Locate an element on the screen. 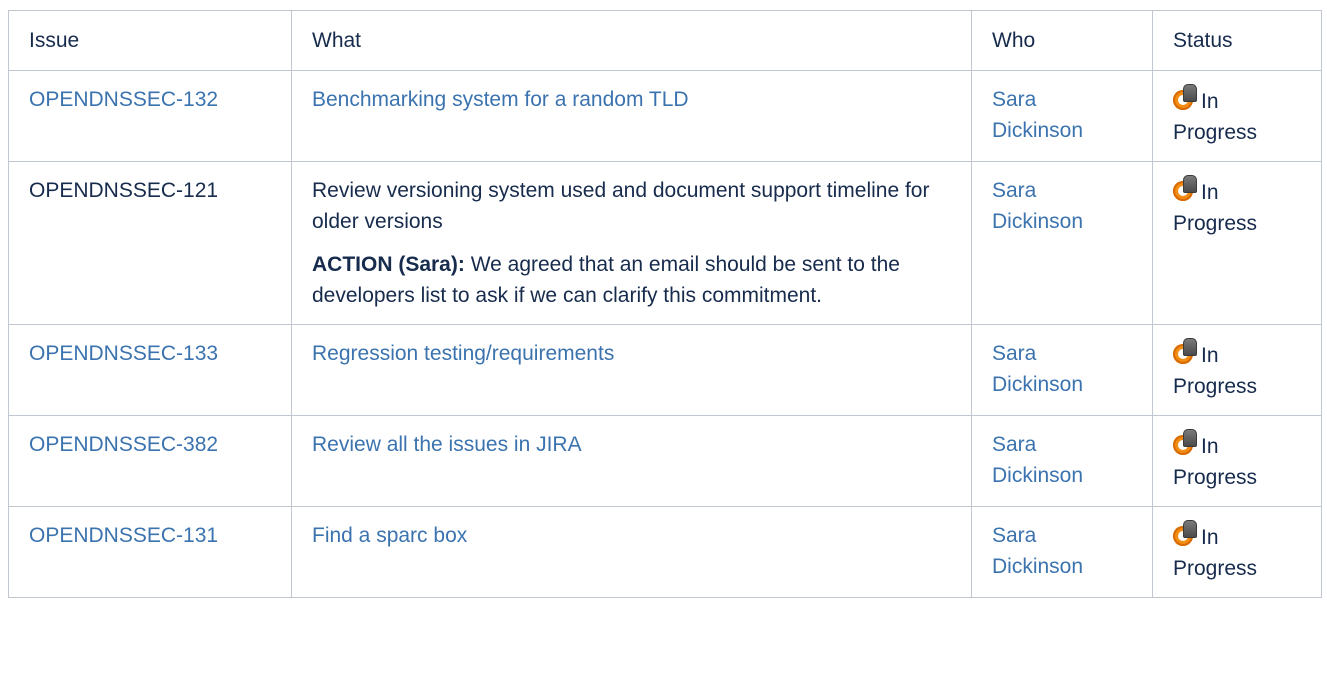 Image resolution: width=1327 pixels, height=675 pixels. table-header-row: Issue What Who Status is located at coordinates (665, 40).